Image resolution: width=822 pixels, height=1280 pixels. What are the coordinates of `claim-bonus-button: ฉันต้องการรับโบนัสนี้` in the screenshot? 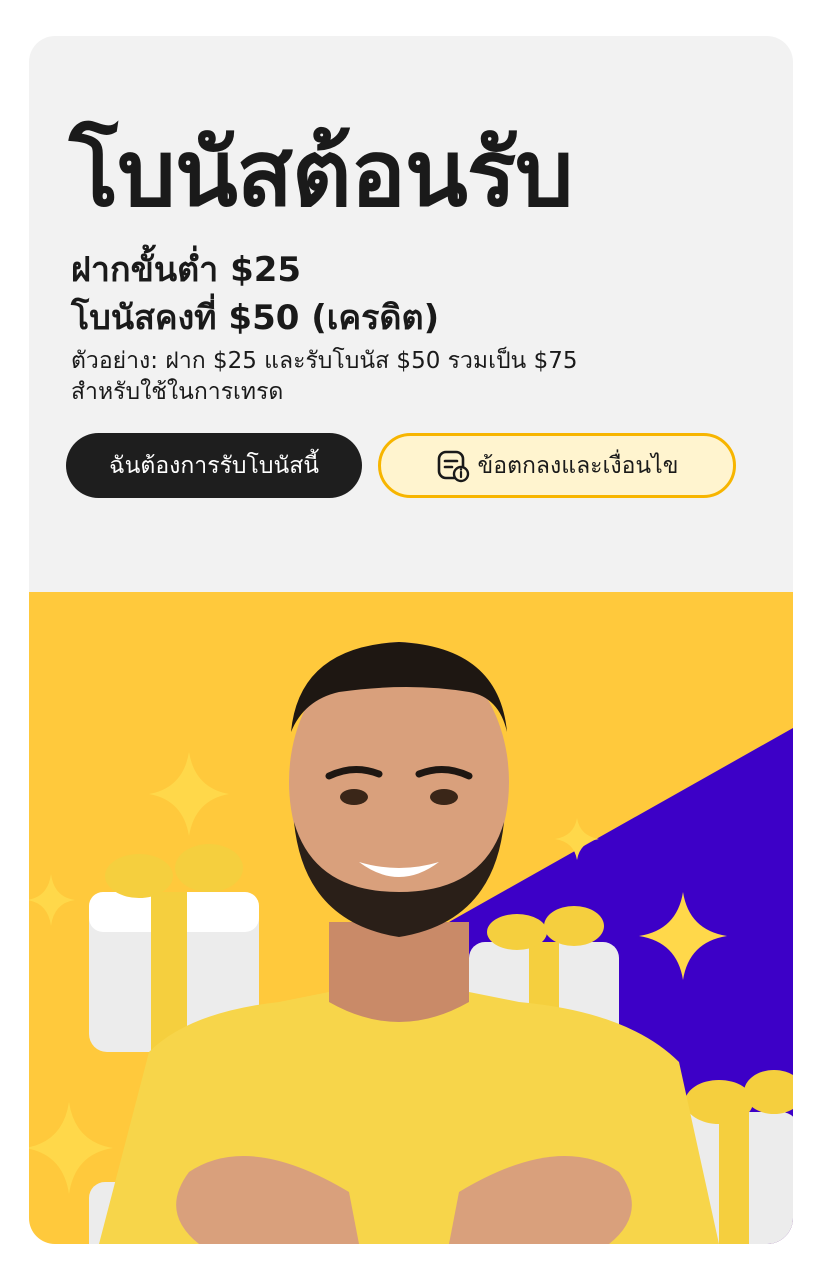 It's located at (214, 465).